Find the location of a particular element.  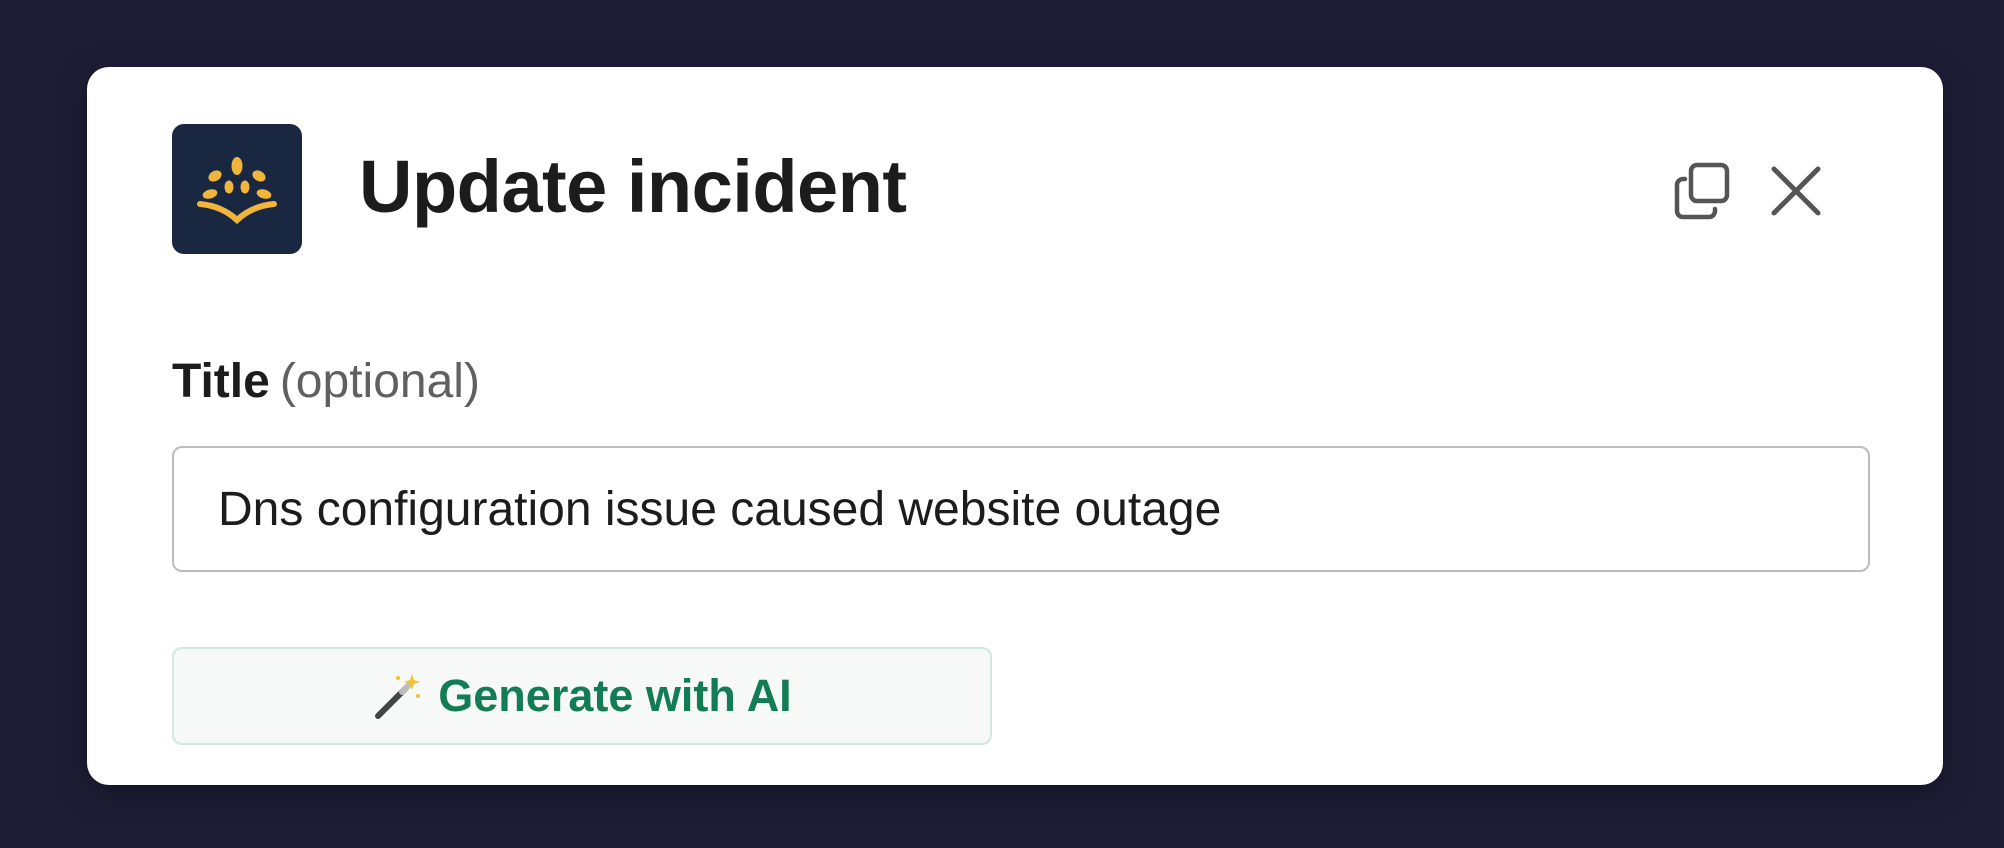

title-label: Title is located at coordinates (221, 381).